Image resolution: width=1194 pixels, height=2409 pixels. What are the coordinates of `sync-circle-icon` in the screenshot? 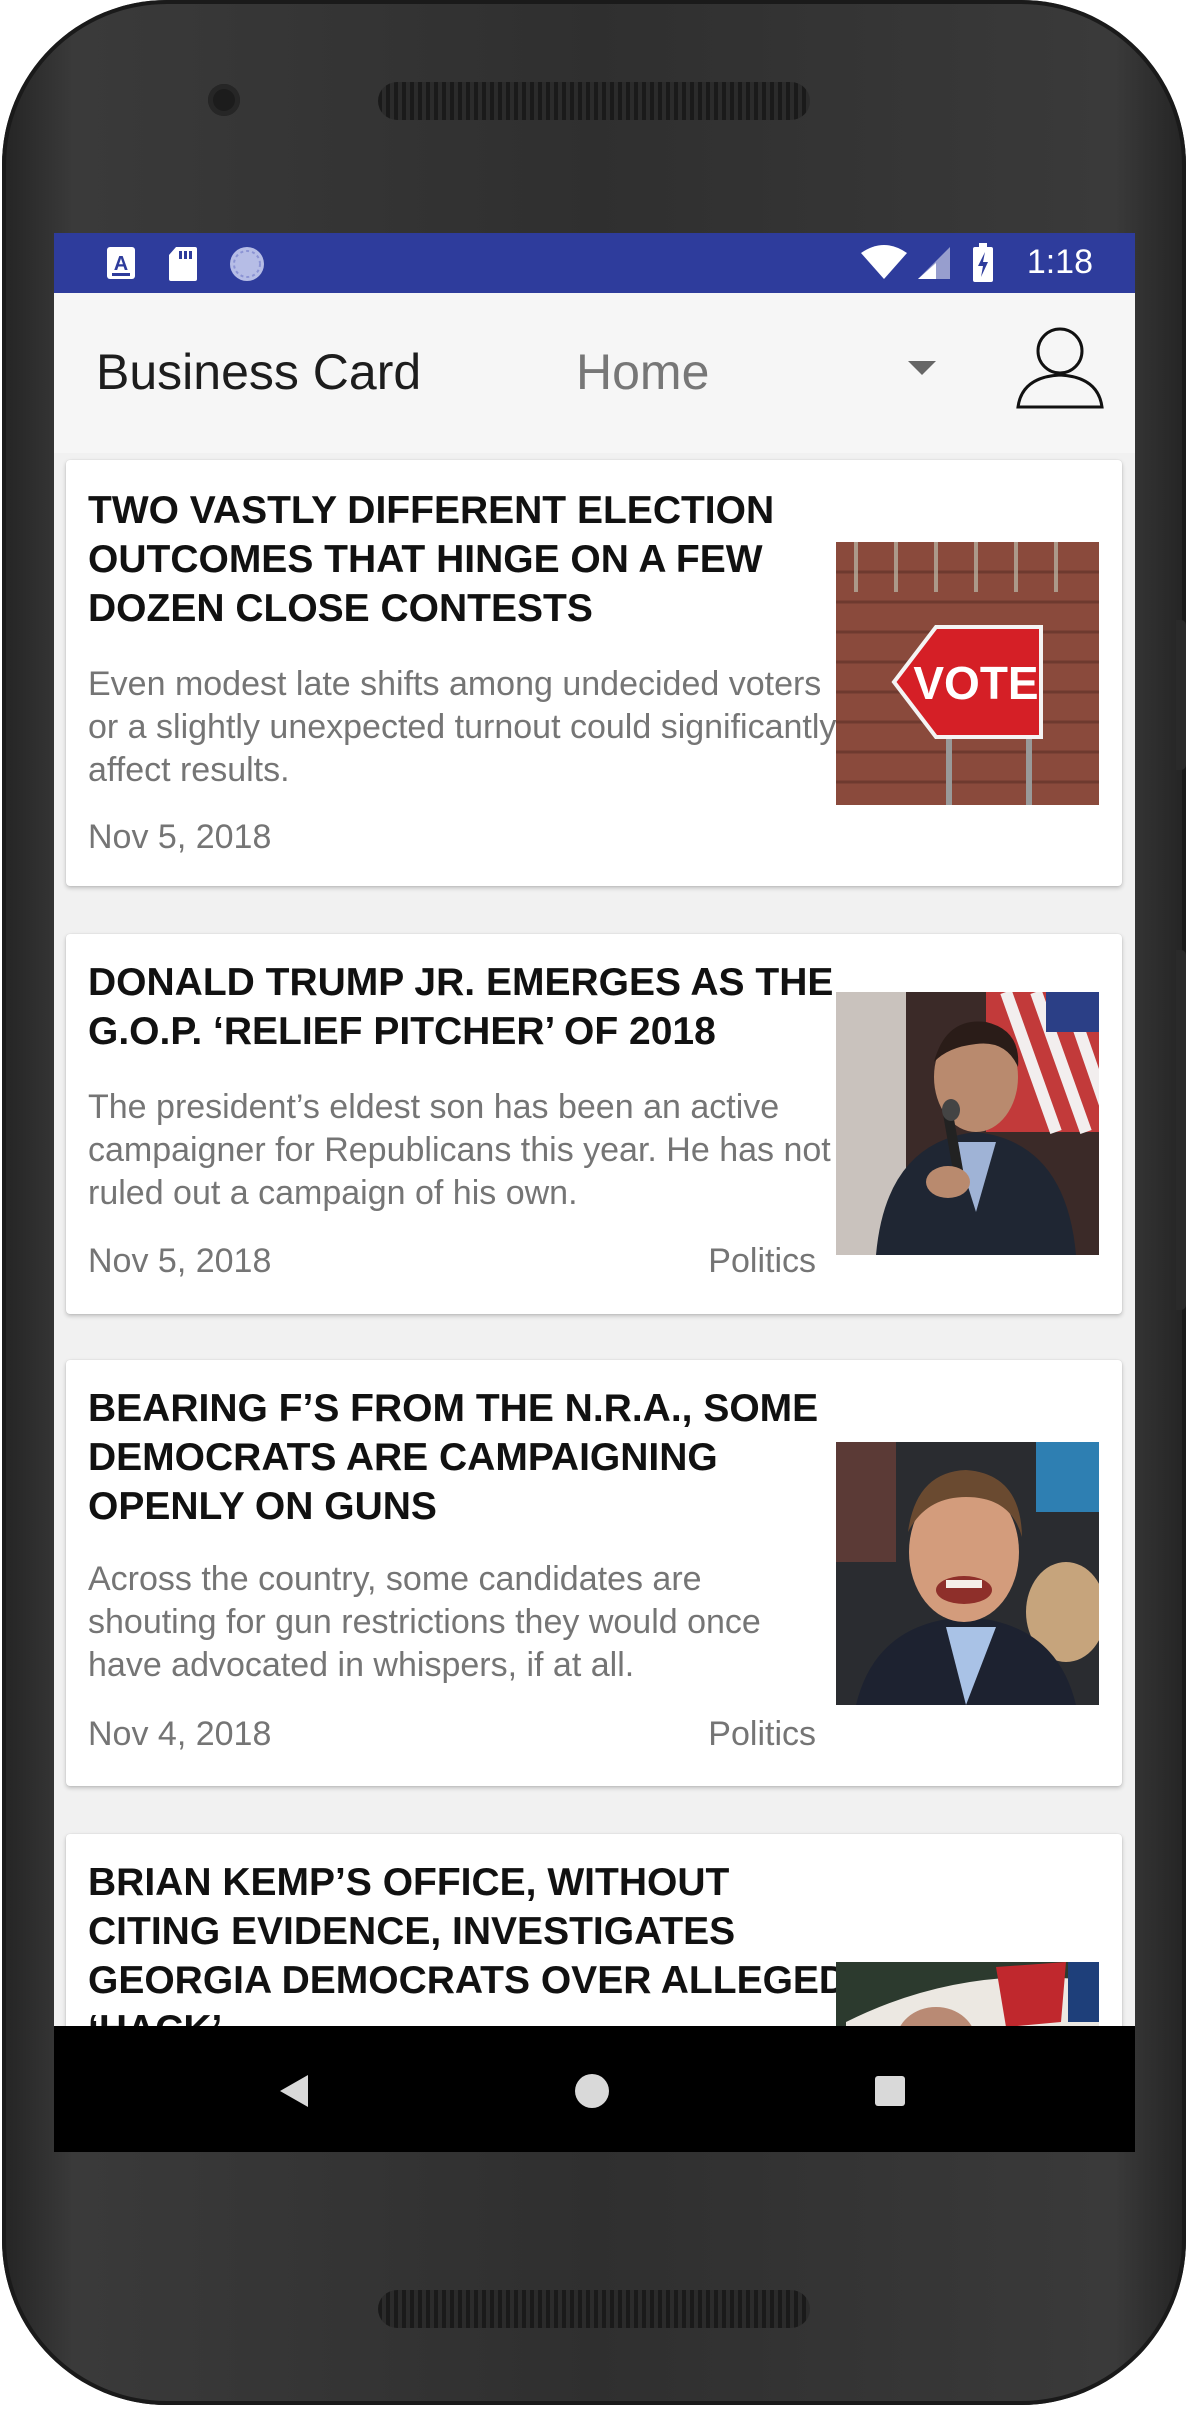 It's located at (247, 264).